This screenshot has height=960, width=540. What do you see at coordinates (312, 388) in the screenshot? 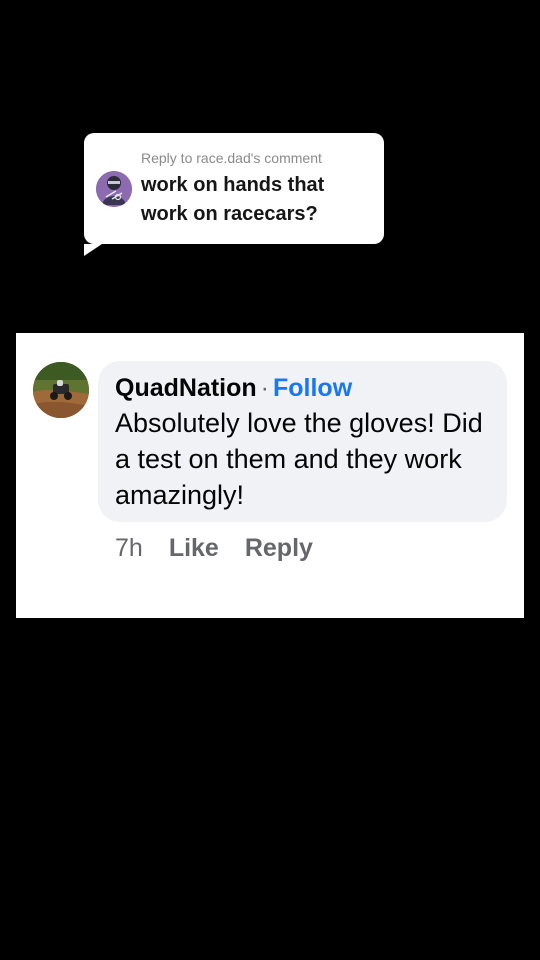
I see `follow-link: Follow` at bounding box center [312, 388].